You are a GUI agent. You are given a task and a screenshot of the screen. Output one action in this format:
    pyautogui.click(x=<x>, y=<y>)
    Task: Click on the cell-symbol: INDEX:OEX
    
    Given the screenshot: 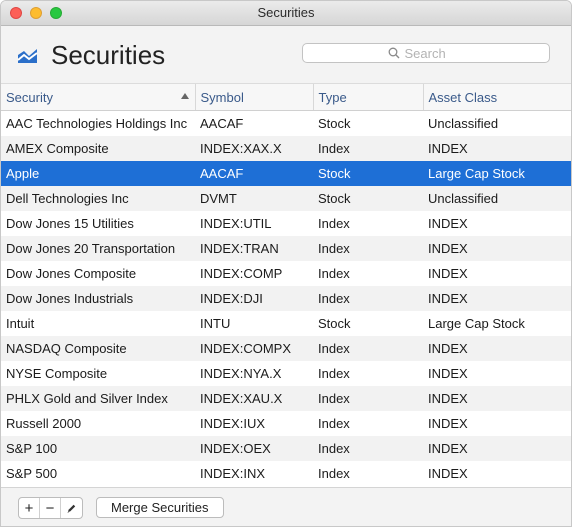 What is the action you would take?
    pyautogui.click(x=254, y=448)
    